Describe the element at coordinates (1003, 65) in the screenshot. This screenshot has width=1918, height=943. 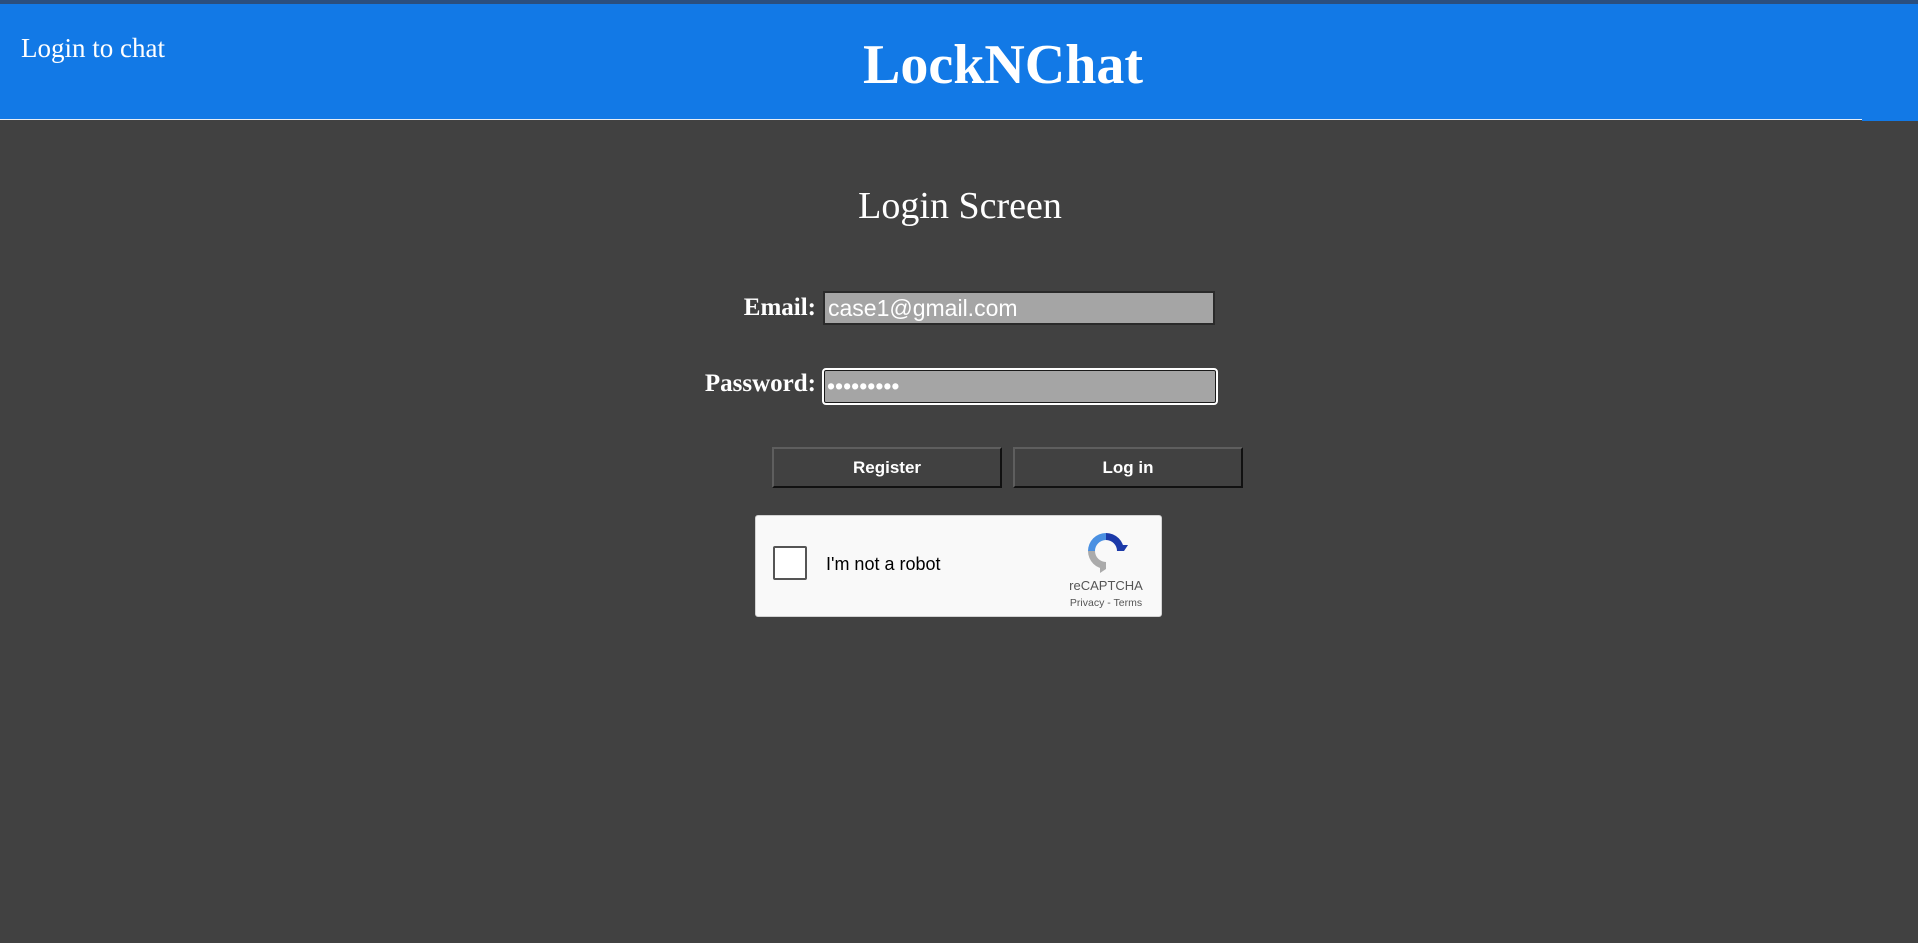
I see `app-title: LockNChat` at that location.